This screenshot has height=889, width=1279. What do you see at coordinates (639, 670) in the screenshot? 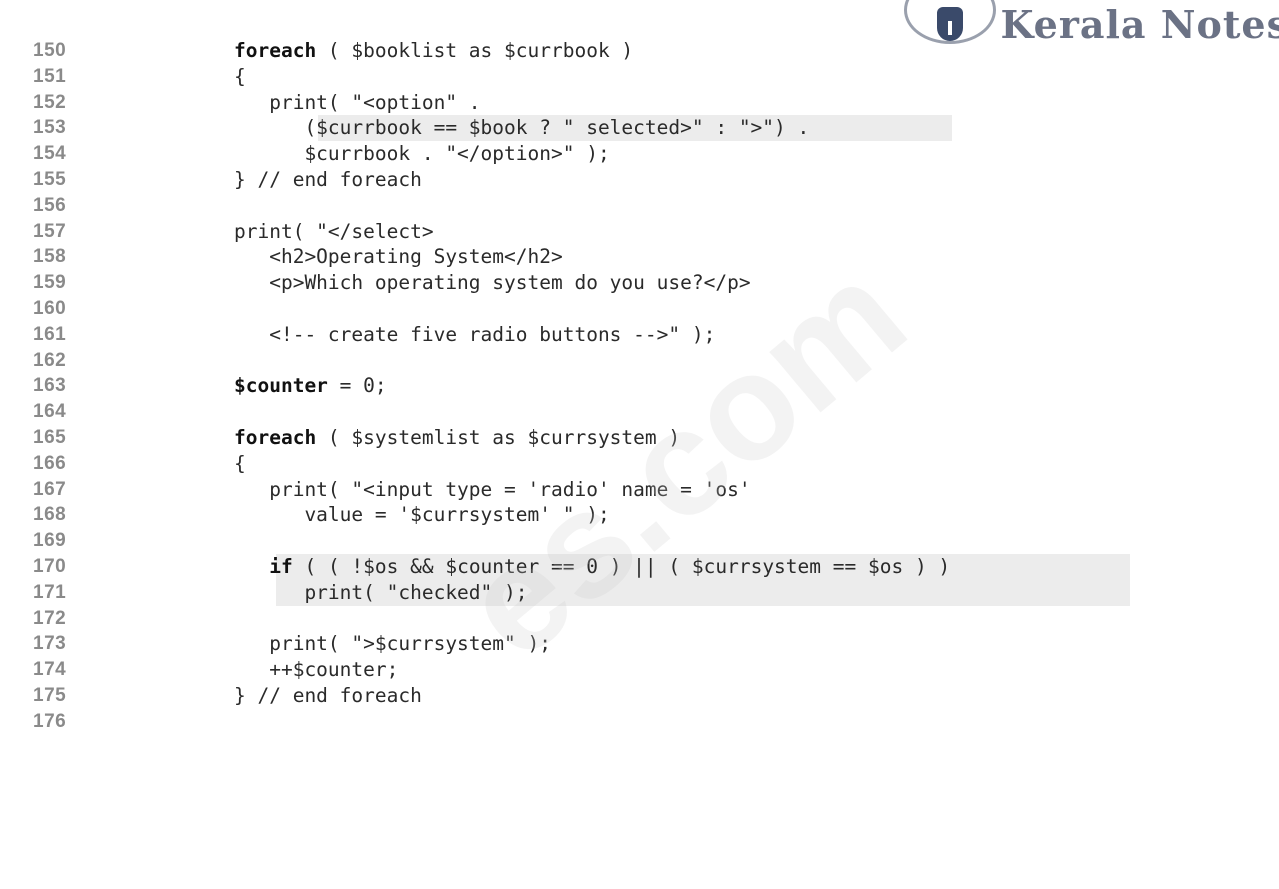
I see `code-line: 174 ++$counter;` at bounding box center [639, 670].